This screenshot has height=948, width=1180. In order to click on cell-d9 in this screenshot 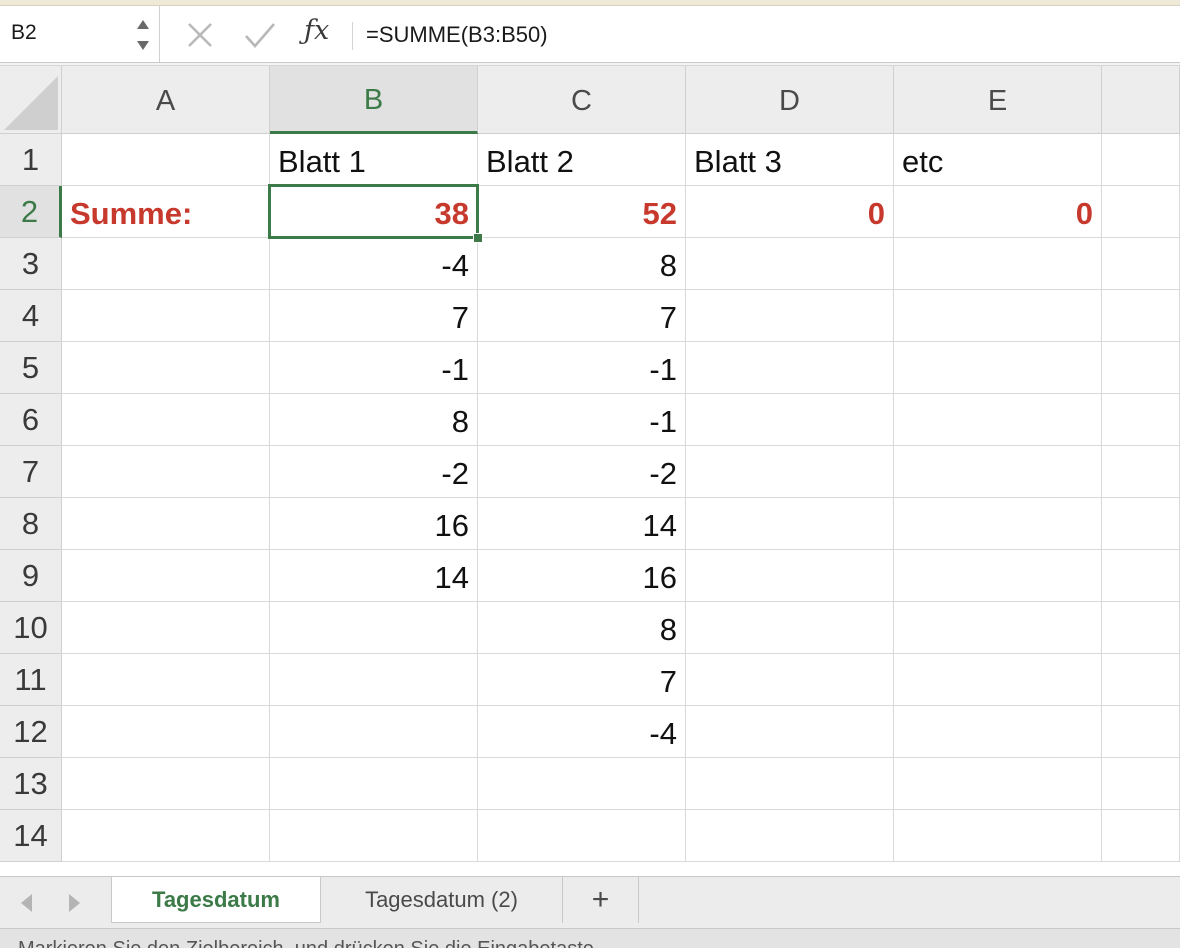, I will do `click(790, 576)`.